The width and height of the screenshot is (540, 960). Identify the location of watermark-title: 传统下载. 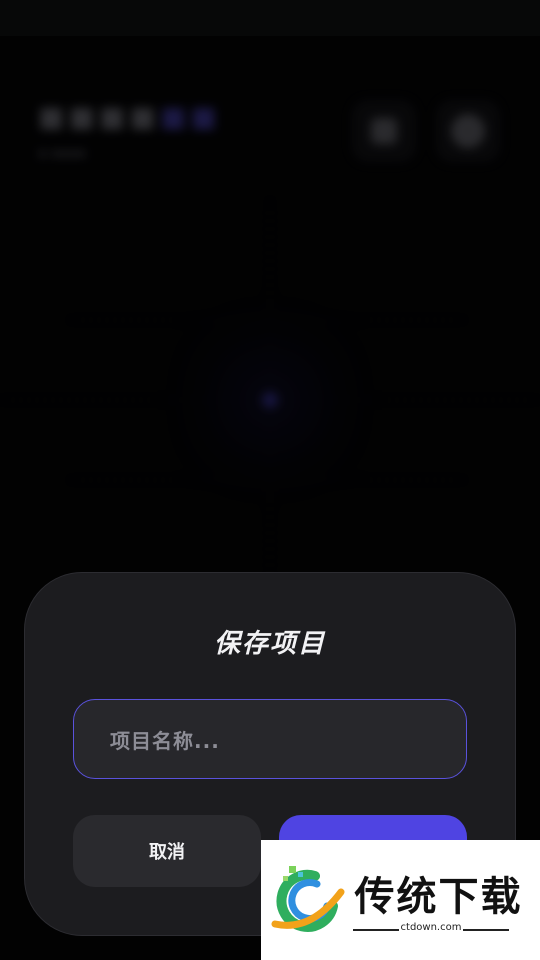
(438, 897).